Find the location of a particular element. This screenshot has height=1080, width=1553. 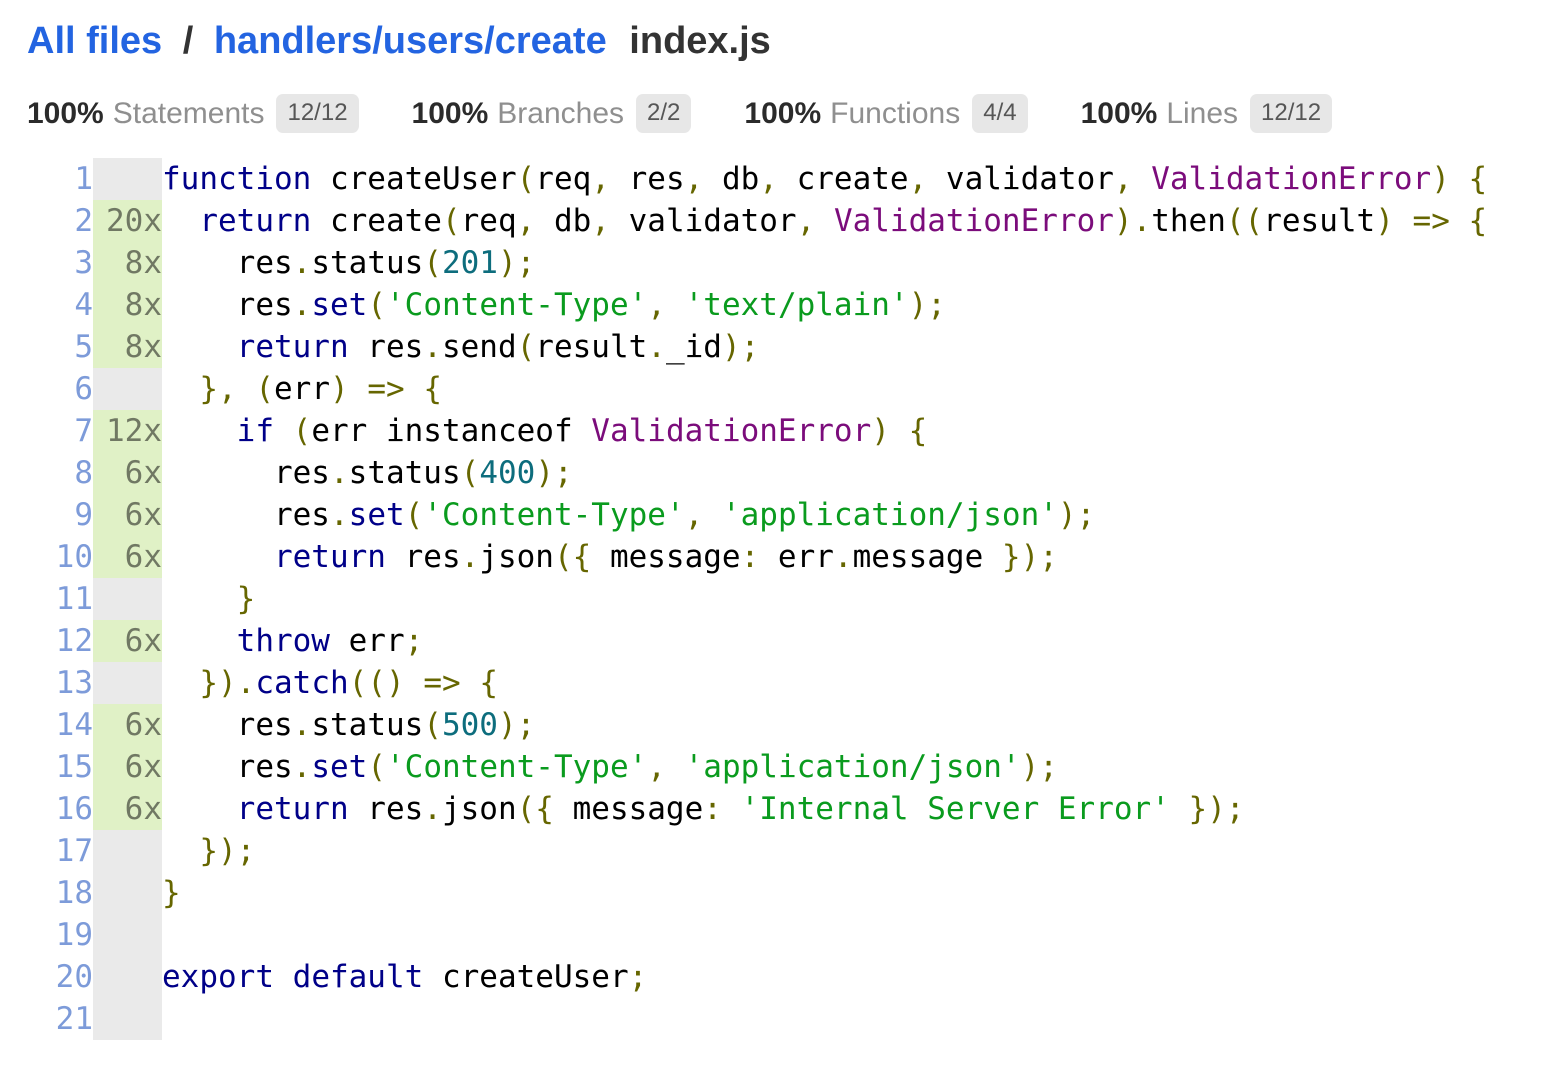

code-line-text: }); is located at coordinates (227, 851).